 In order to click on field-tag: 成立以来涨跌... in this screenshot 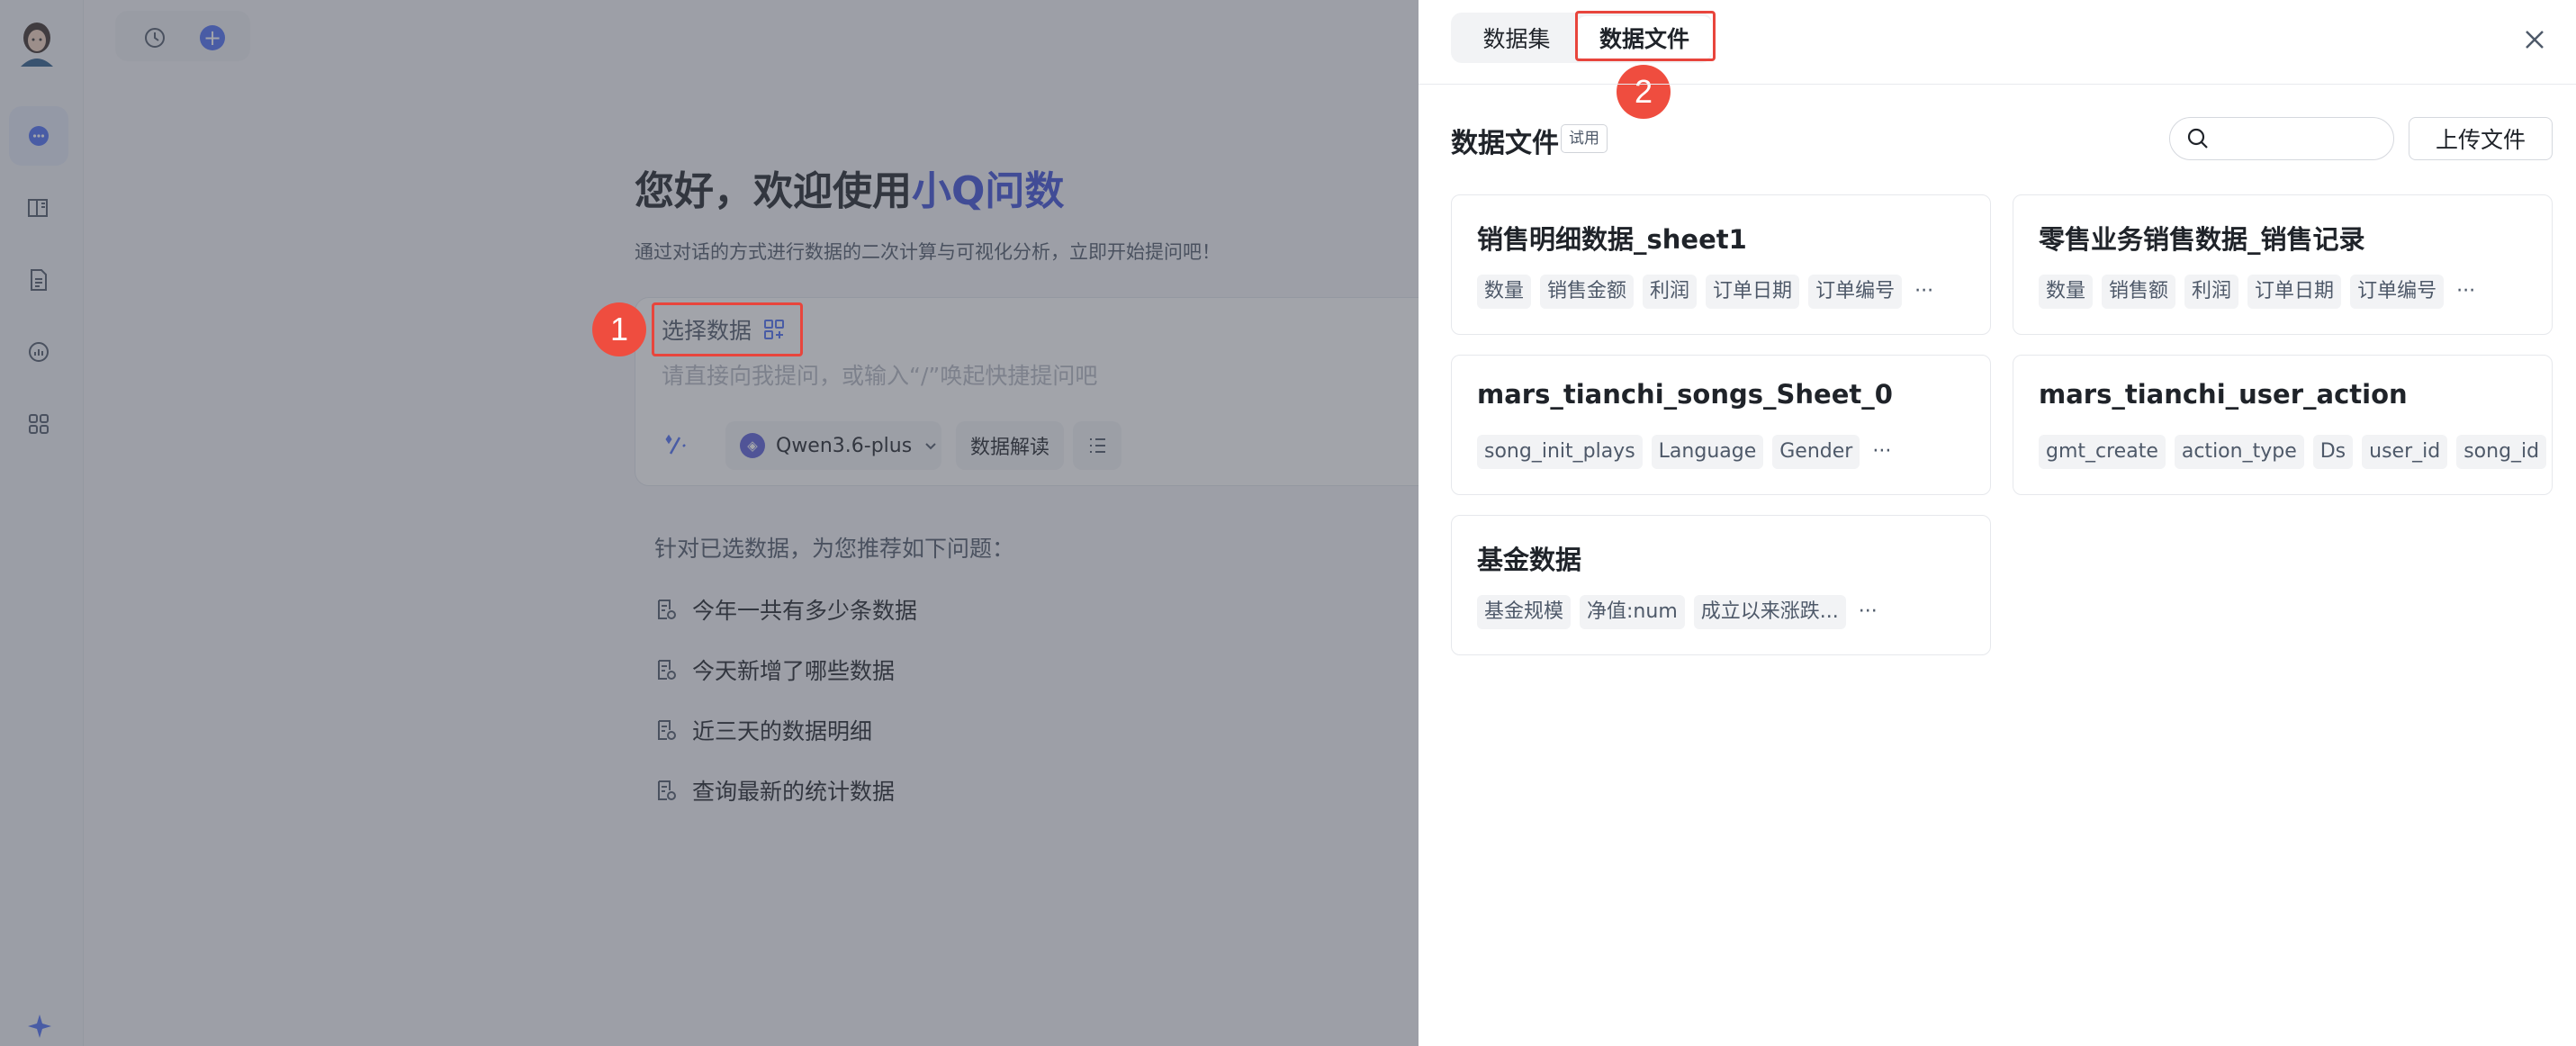, I will do `click(1769, 612)`.